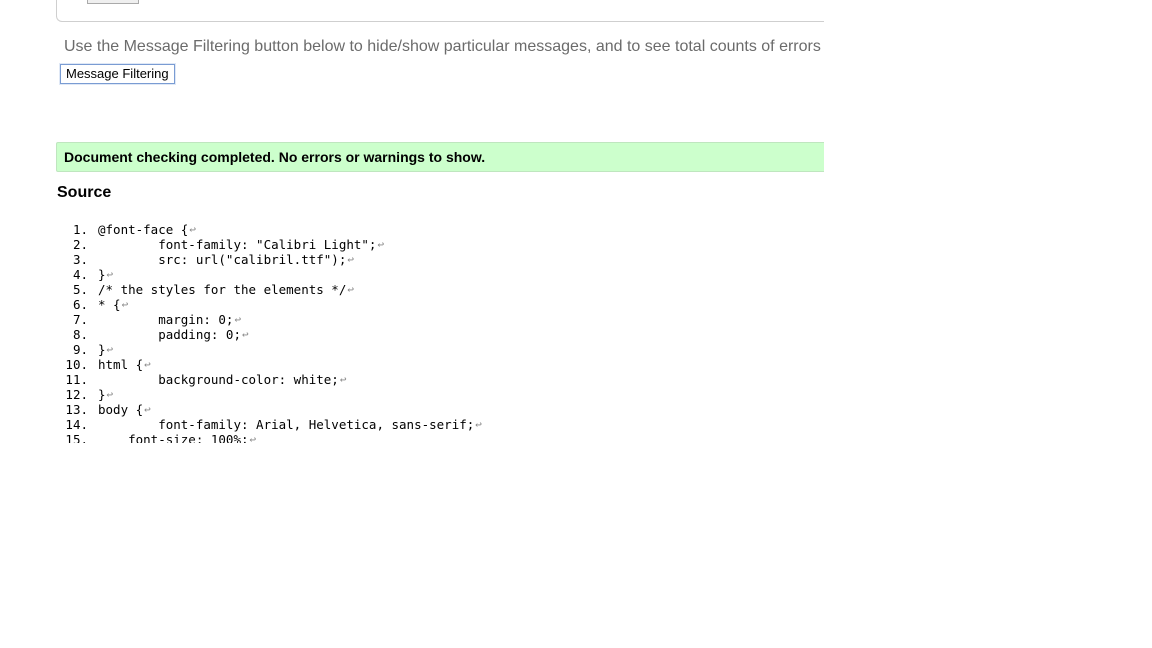 The width and height of the screenshot is (1152, 648). I want to click on line-number: 4., so click(80, 274).